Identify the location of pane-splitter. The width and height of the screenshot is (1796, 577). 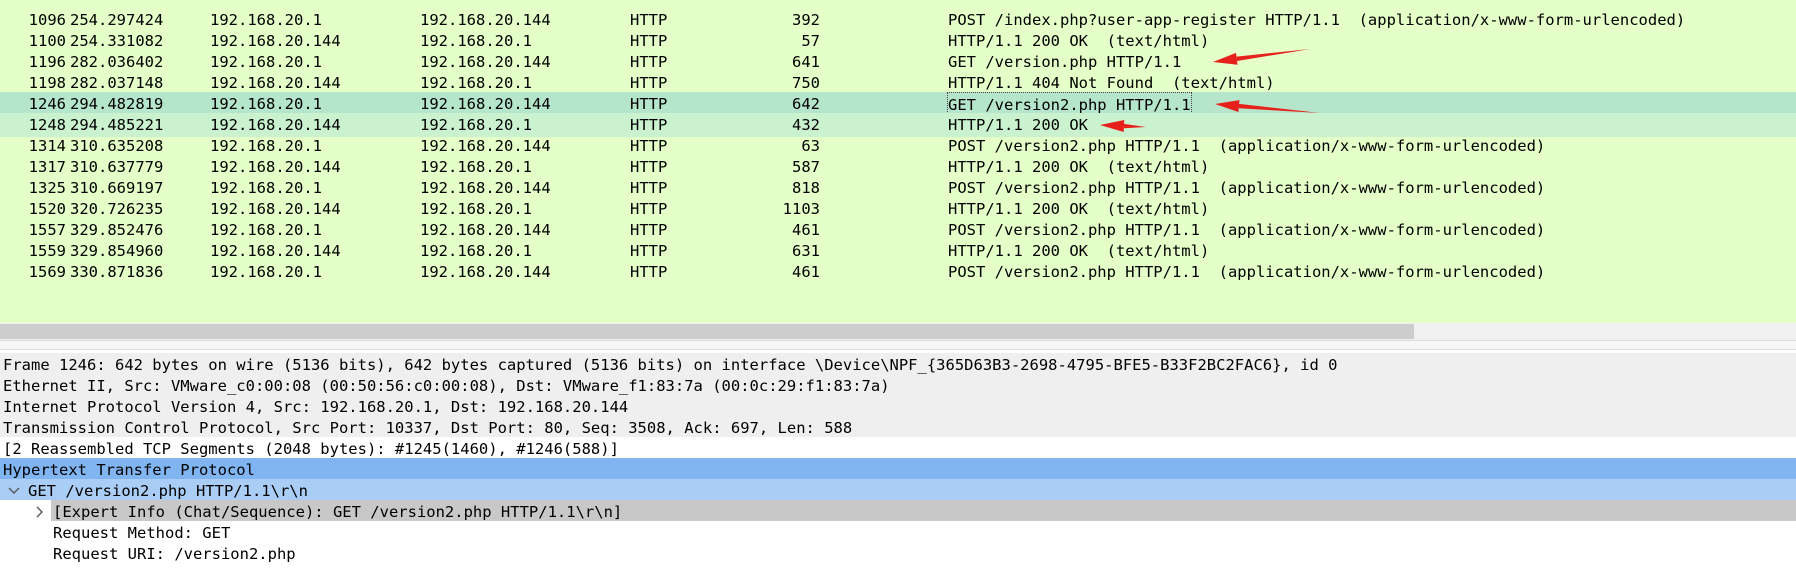
(898, 345).